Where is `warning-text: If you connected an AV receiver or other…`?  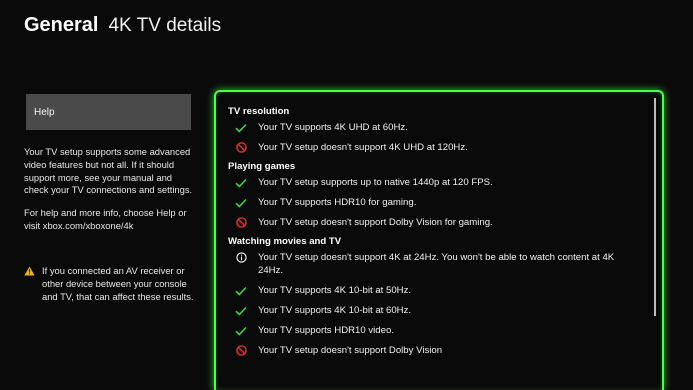 warning-text: If you connected an AV receiver or other… is located at coordinates (118, 283).